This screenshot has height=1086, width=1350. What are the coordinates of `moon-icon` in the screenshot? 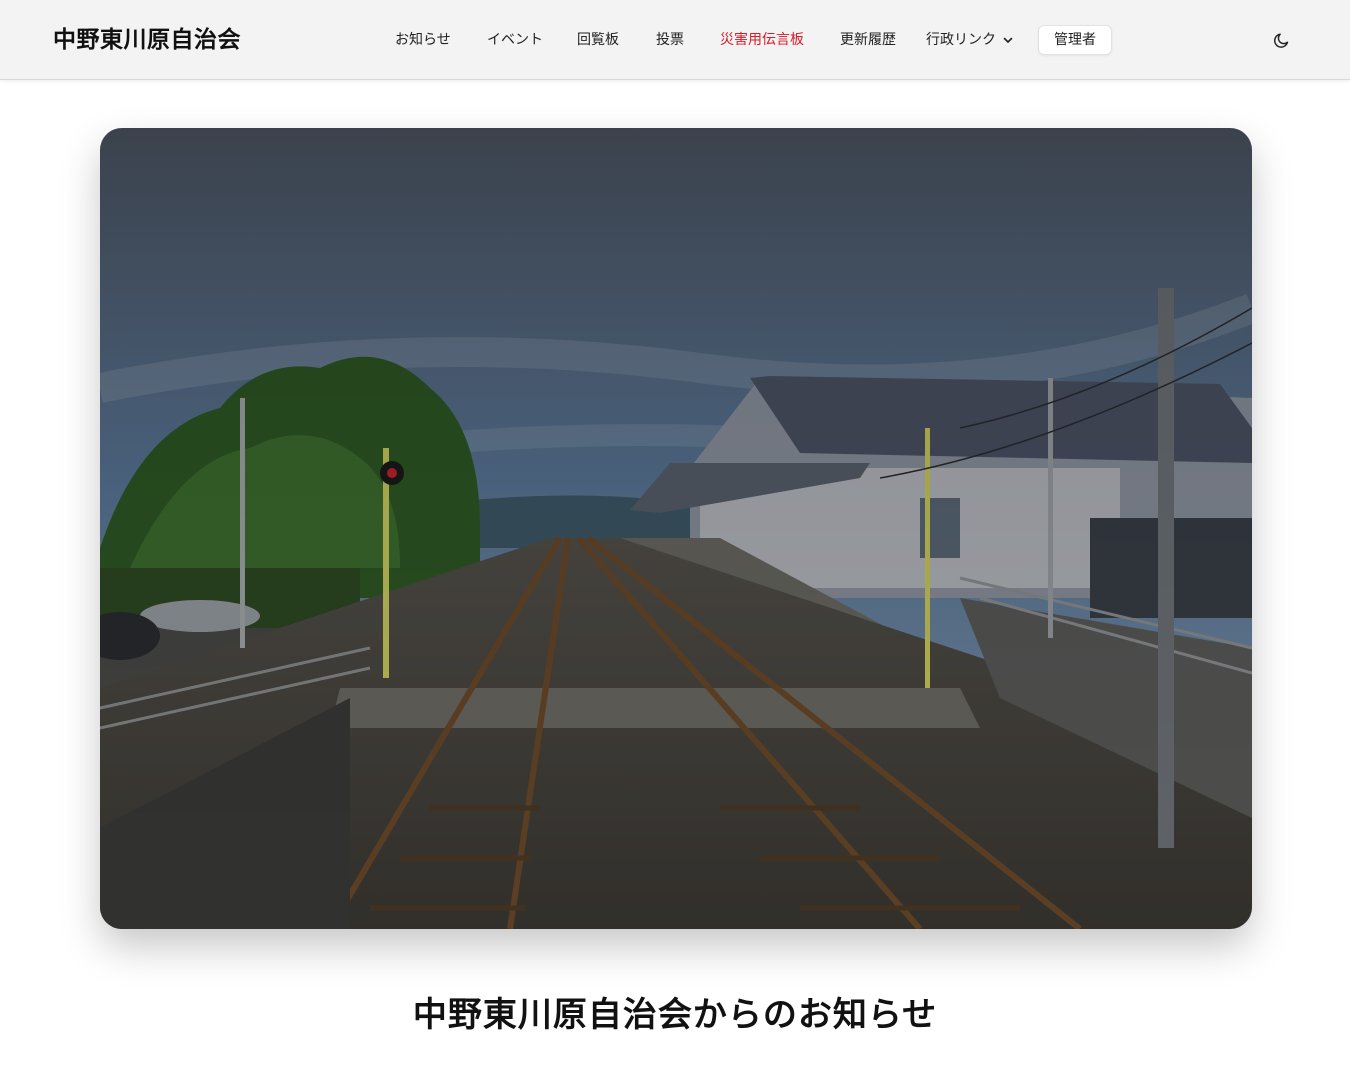 It's located at (1282, 40).